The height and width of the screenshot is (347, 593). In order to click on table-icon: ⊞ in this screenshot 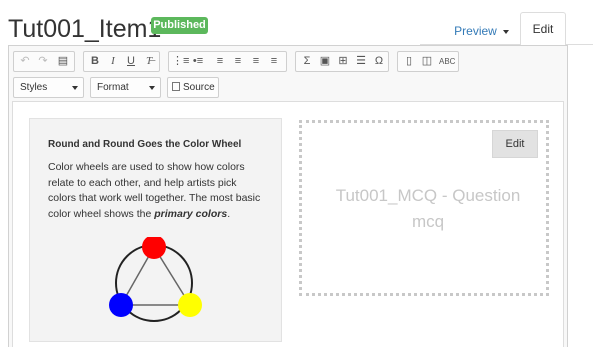, I will do `click(343, 61)`.